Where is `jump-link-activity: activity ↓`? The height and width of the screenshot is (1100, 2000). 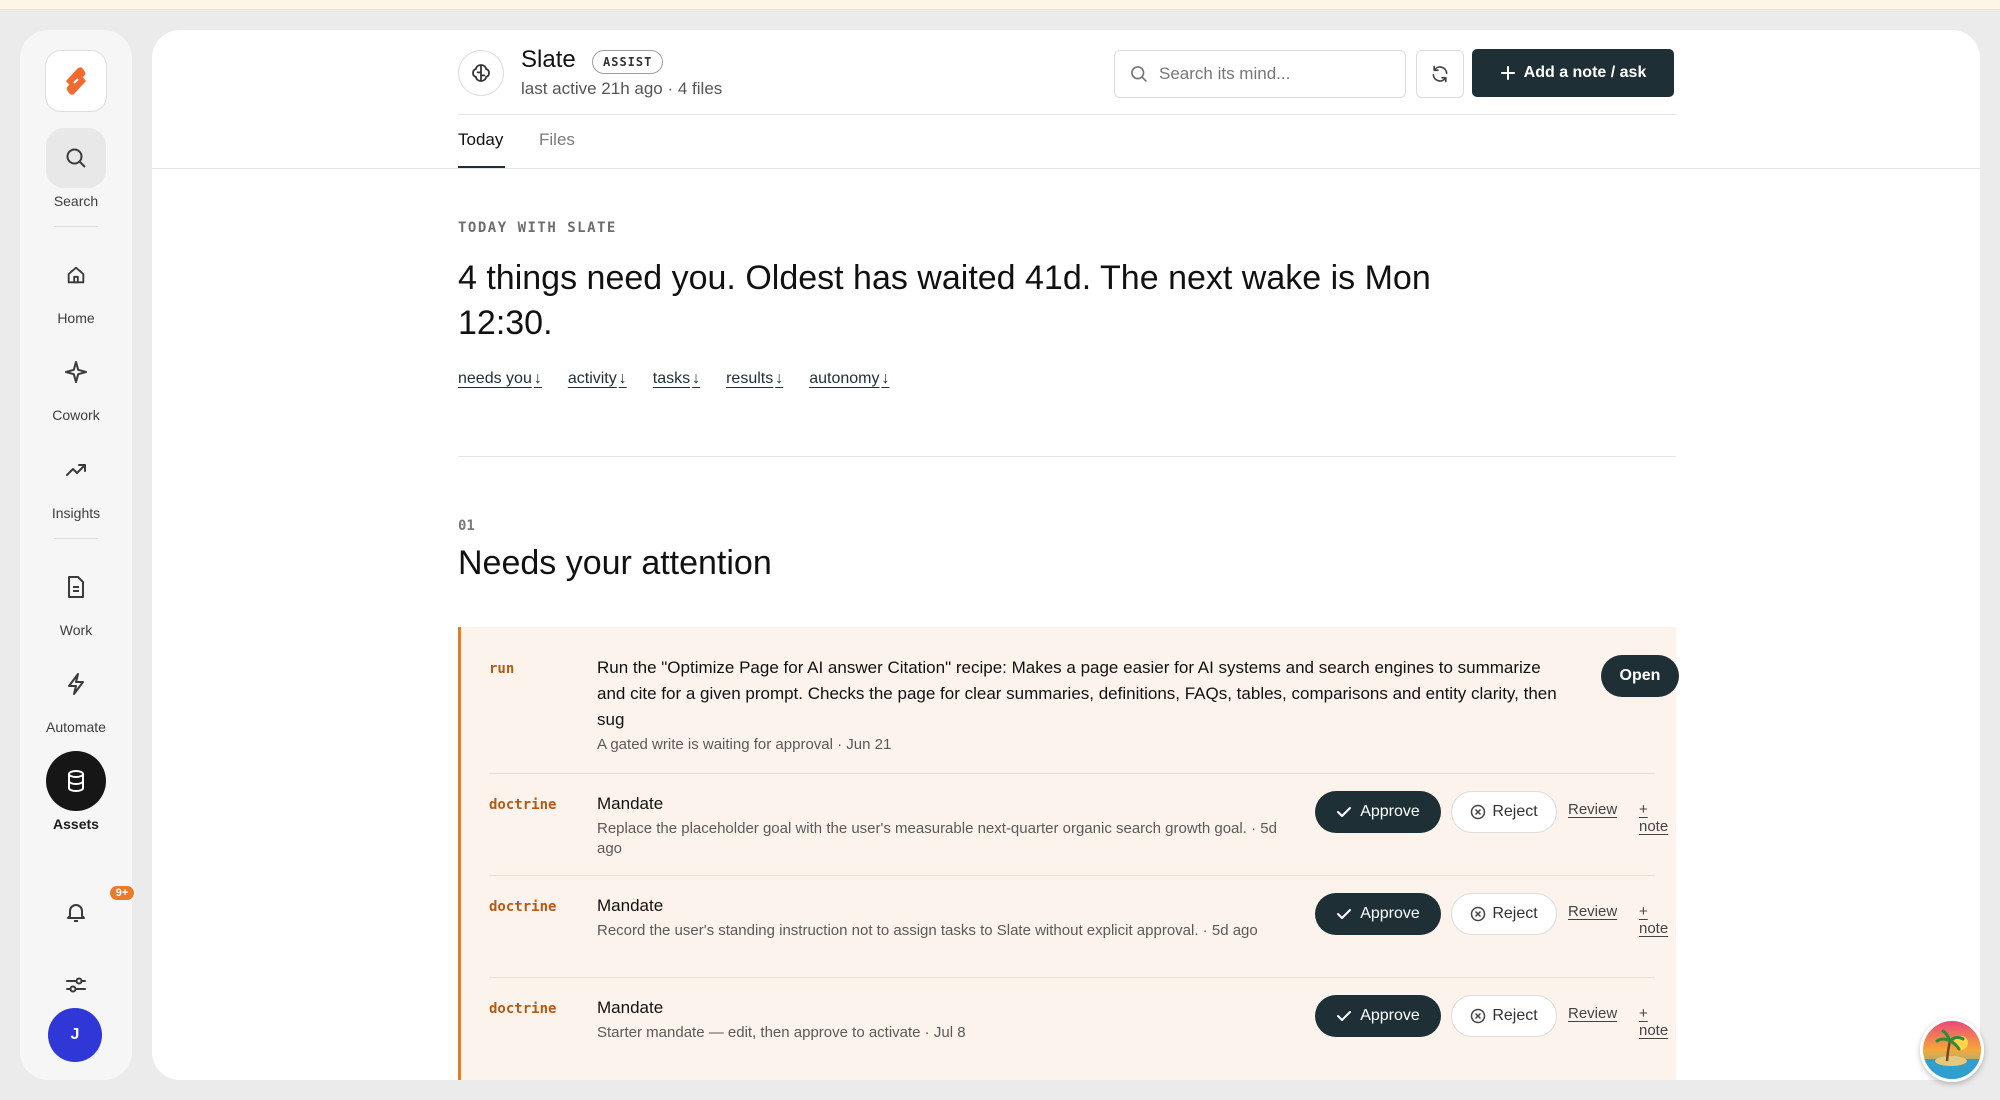 jump-link-activity: activity ↓ is located at coordinates (597, 379).